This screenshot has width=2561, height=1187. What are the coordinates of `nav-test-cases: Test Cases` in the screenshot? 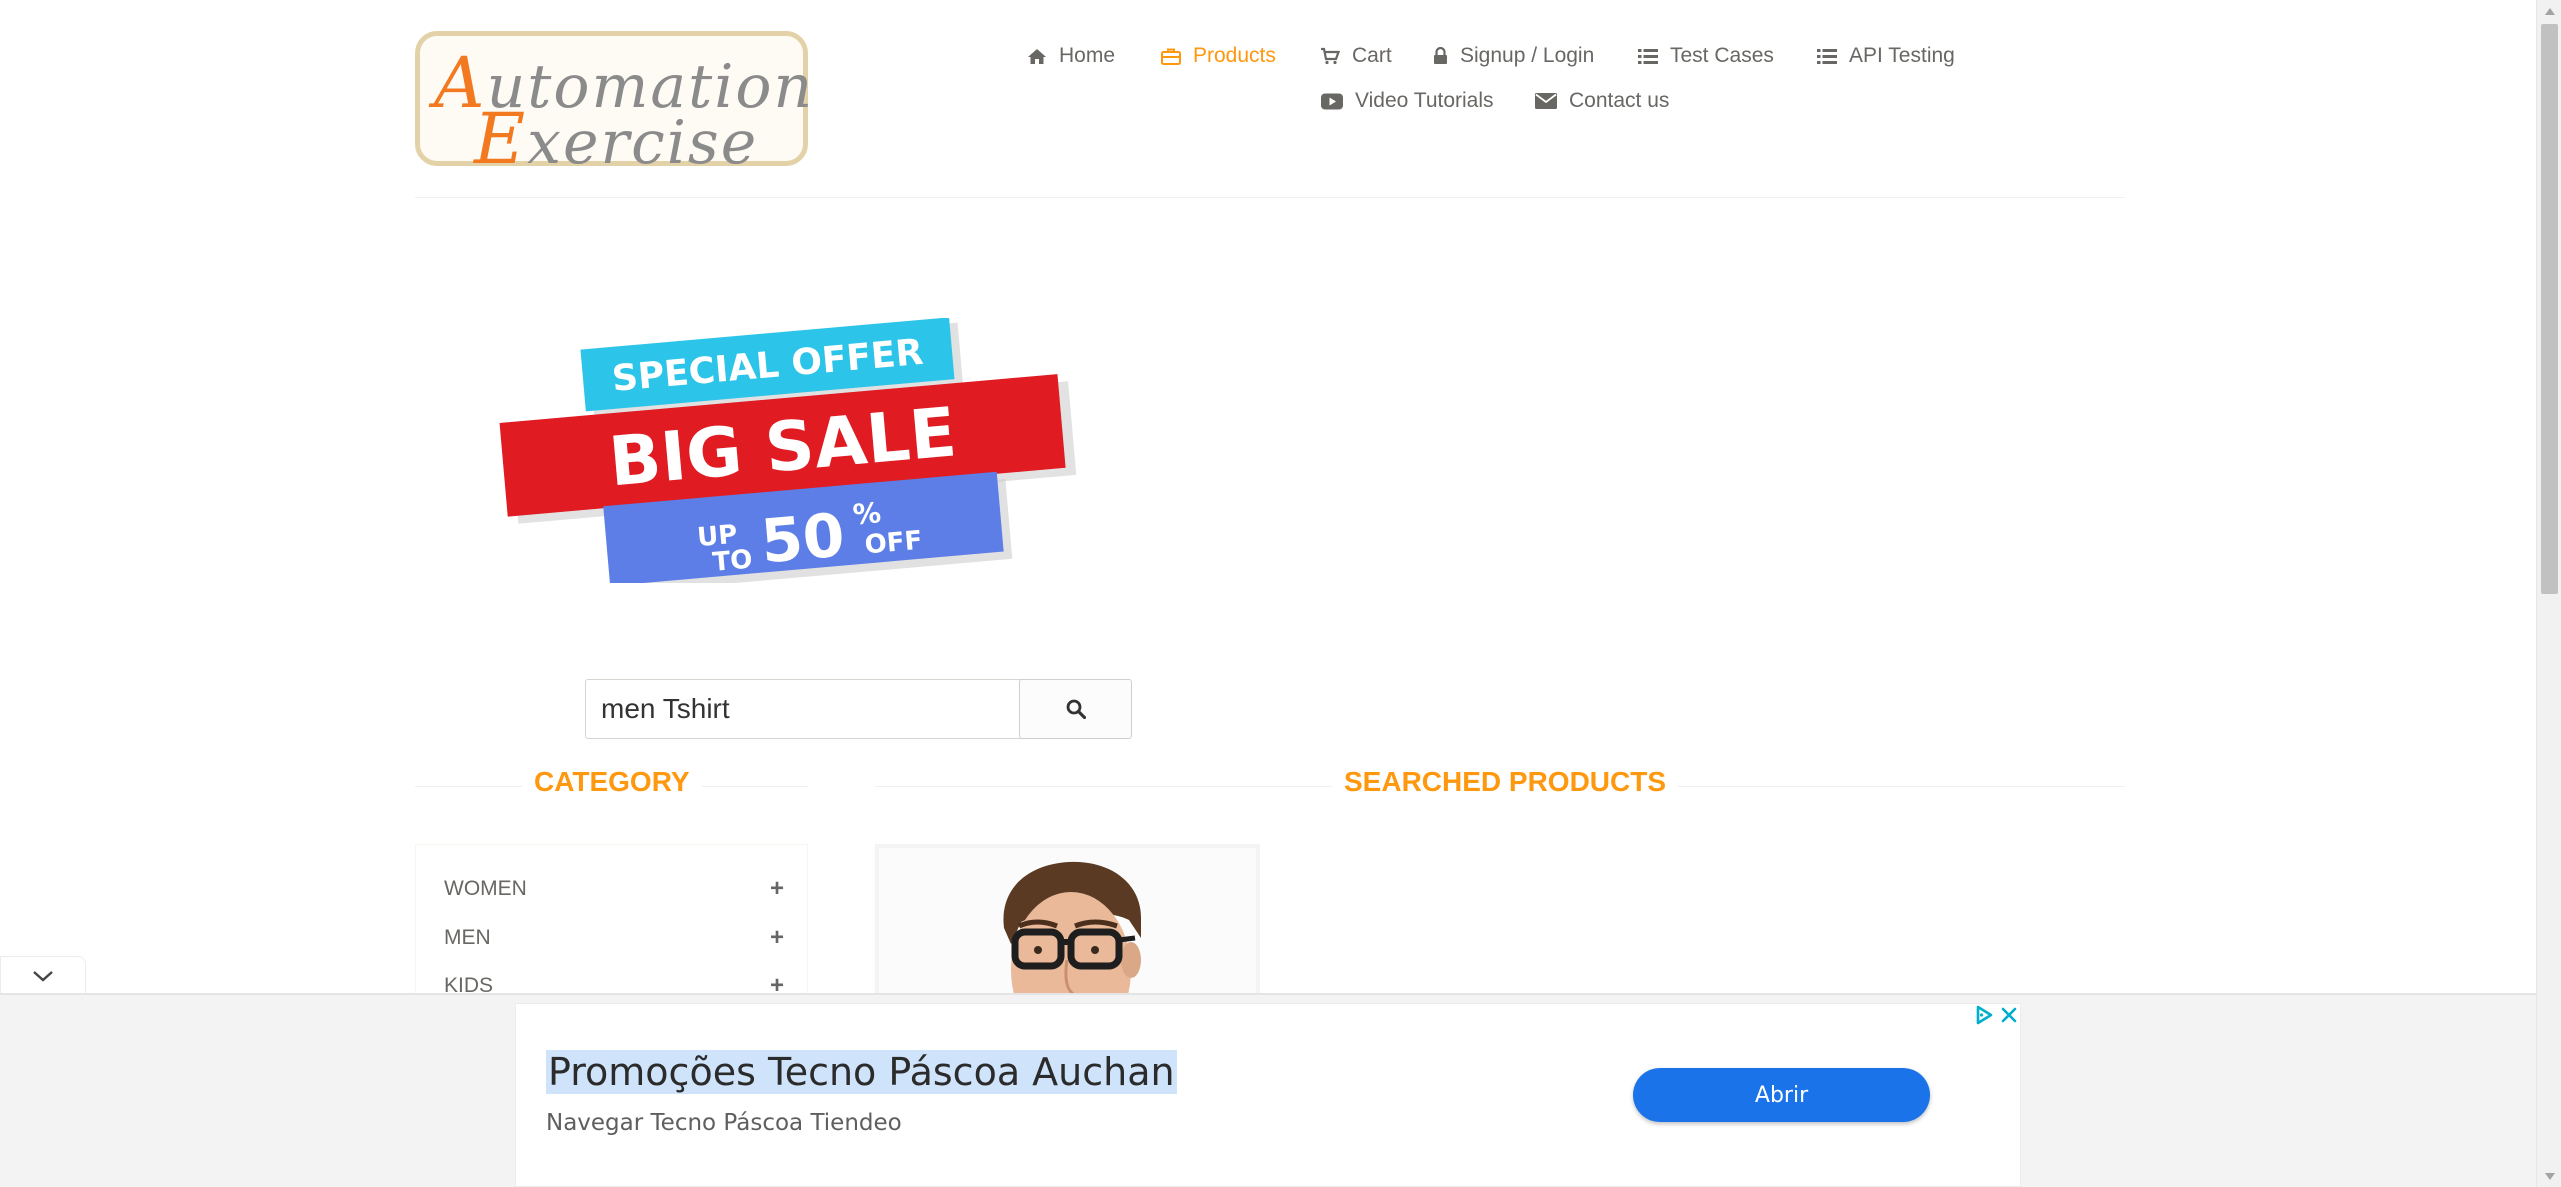 It's located at (1706, 56).